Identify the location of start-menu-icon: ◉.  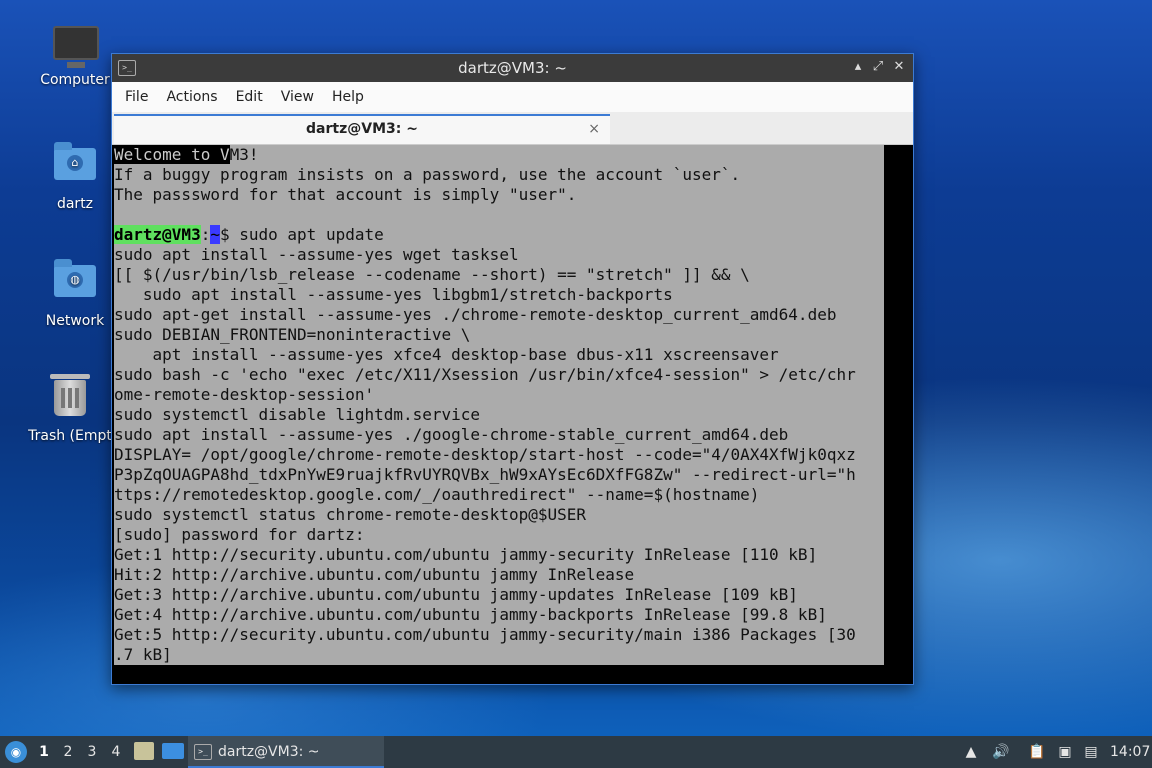
(16, 752).